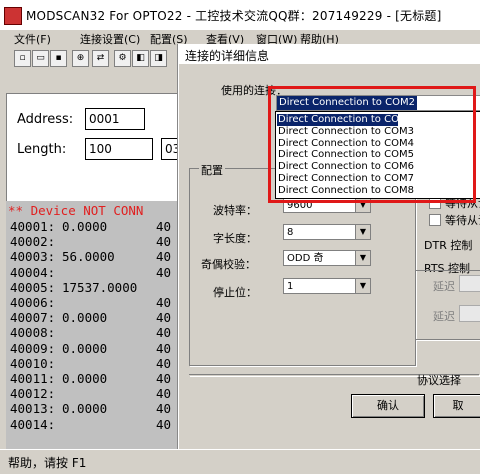 The height and width of the screenshot is (474, 480). I want to click on protocol-button: 协议选择, so click(439, 380).